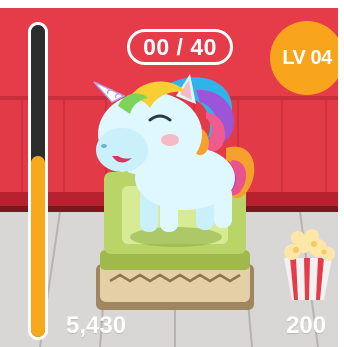 Image resolution: width=344 pixels, height=347 pixels. Describe the element at coordinates (172, 4) in the screenshot. I see `frame-top` at that location.